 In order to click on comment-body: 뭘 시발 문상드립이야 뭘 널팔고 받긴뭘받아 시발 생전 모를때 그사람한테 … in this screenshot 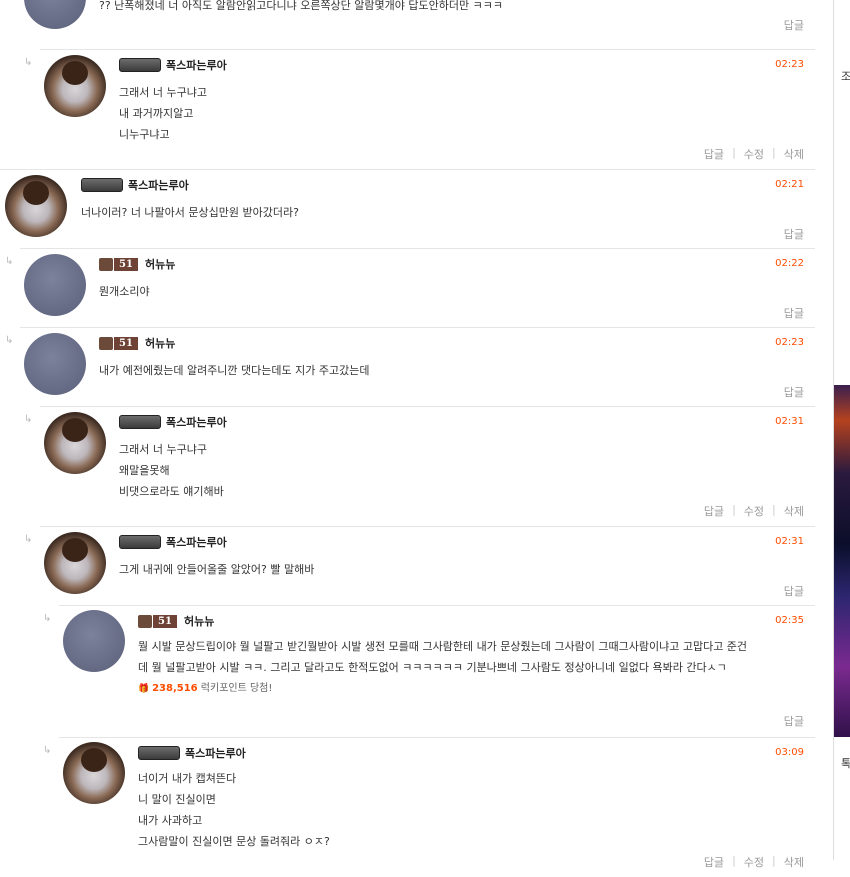, I will do `click(442, 668)`.